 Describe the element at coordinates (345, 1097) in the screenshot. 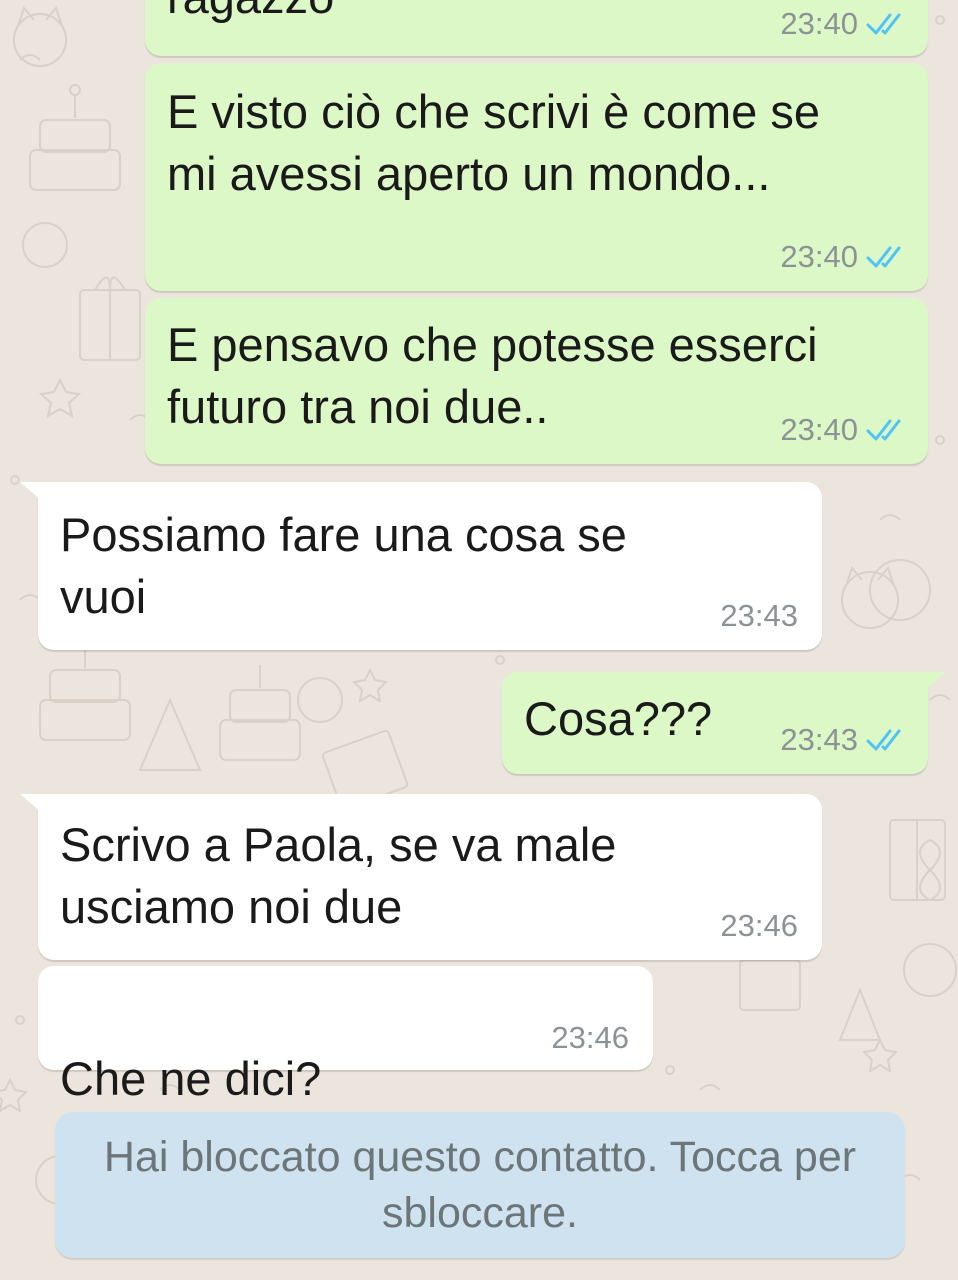

I see `incoming-message: Che ne dici? 23:46` at that location.